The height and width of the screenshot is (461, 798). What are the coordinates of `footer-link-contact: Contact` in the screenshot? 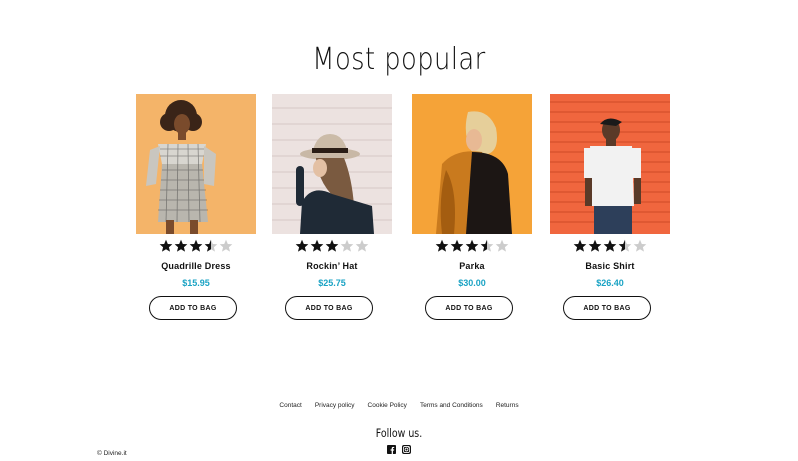 It's located at (290, 405).